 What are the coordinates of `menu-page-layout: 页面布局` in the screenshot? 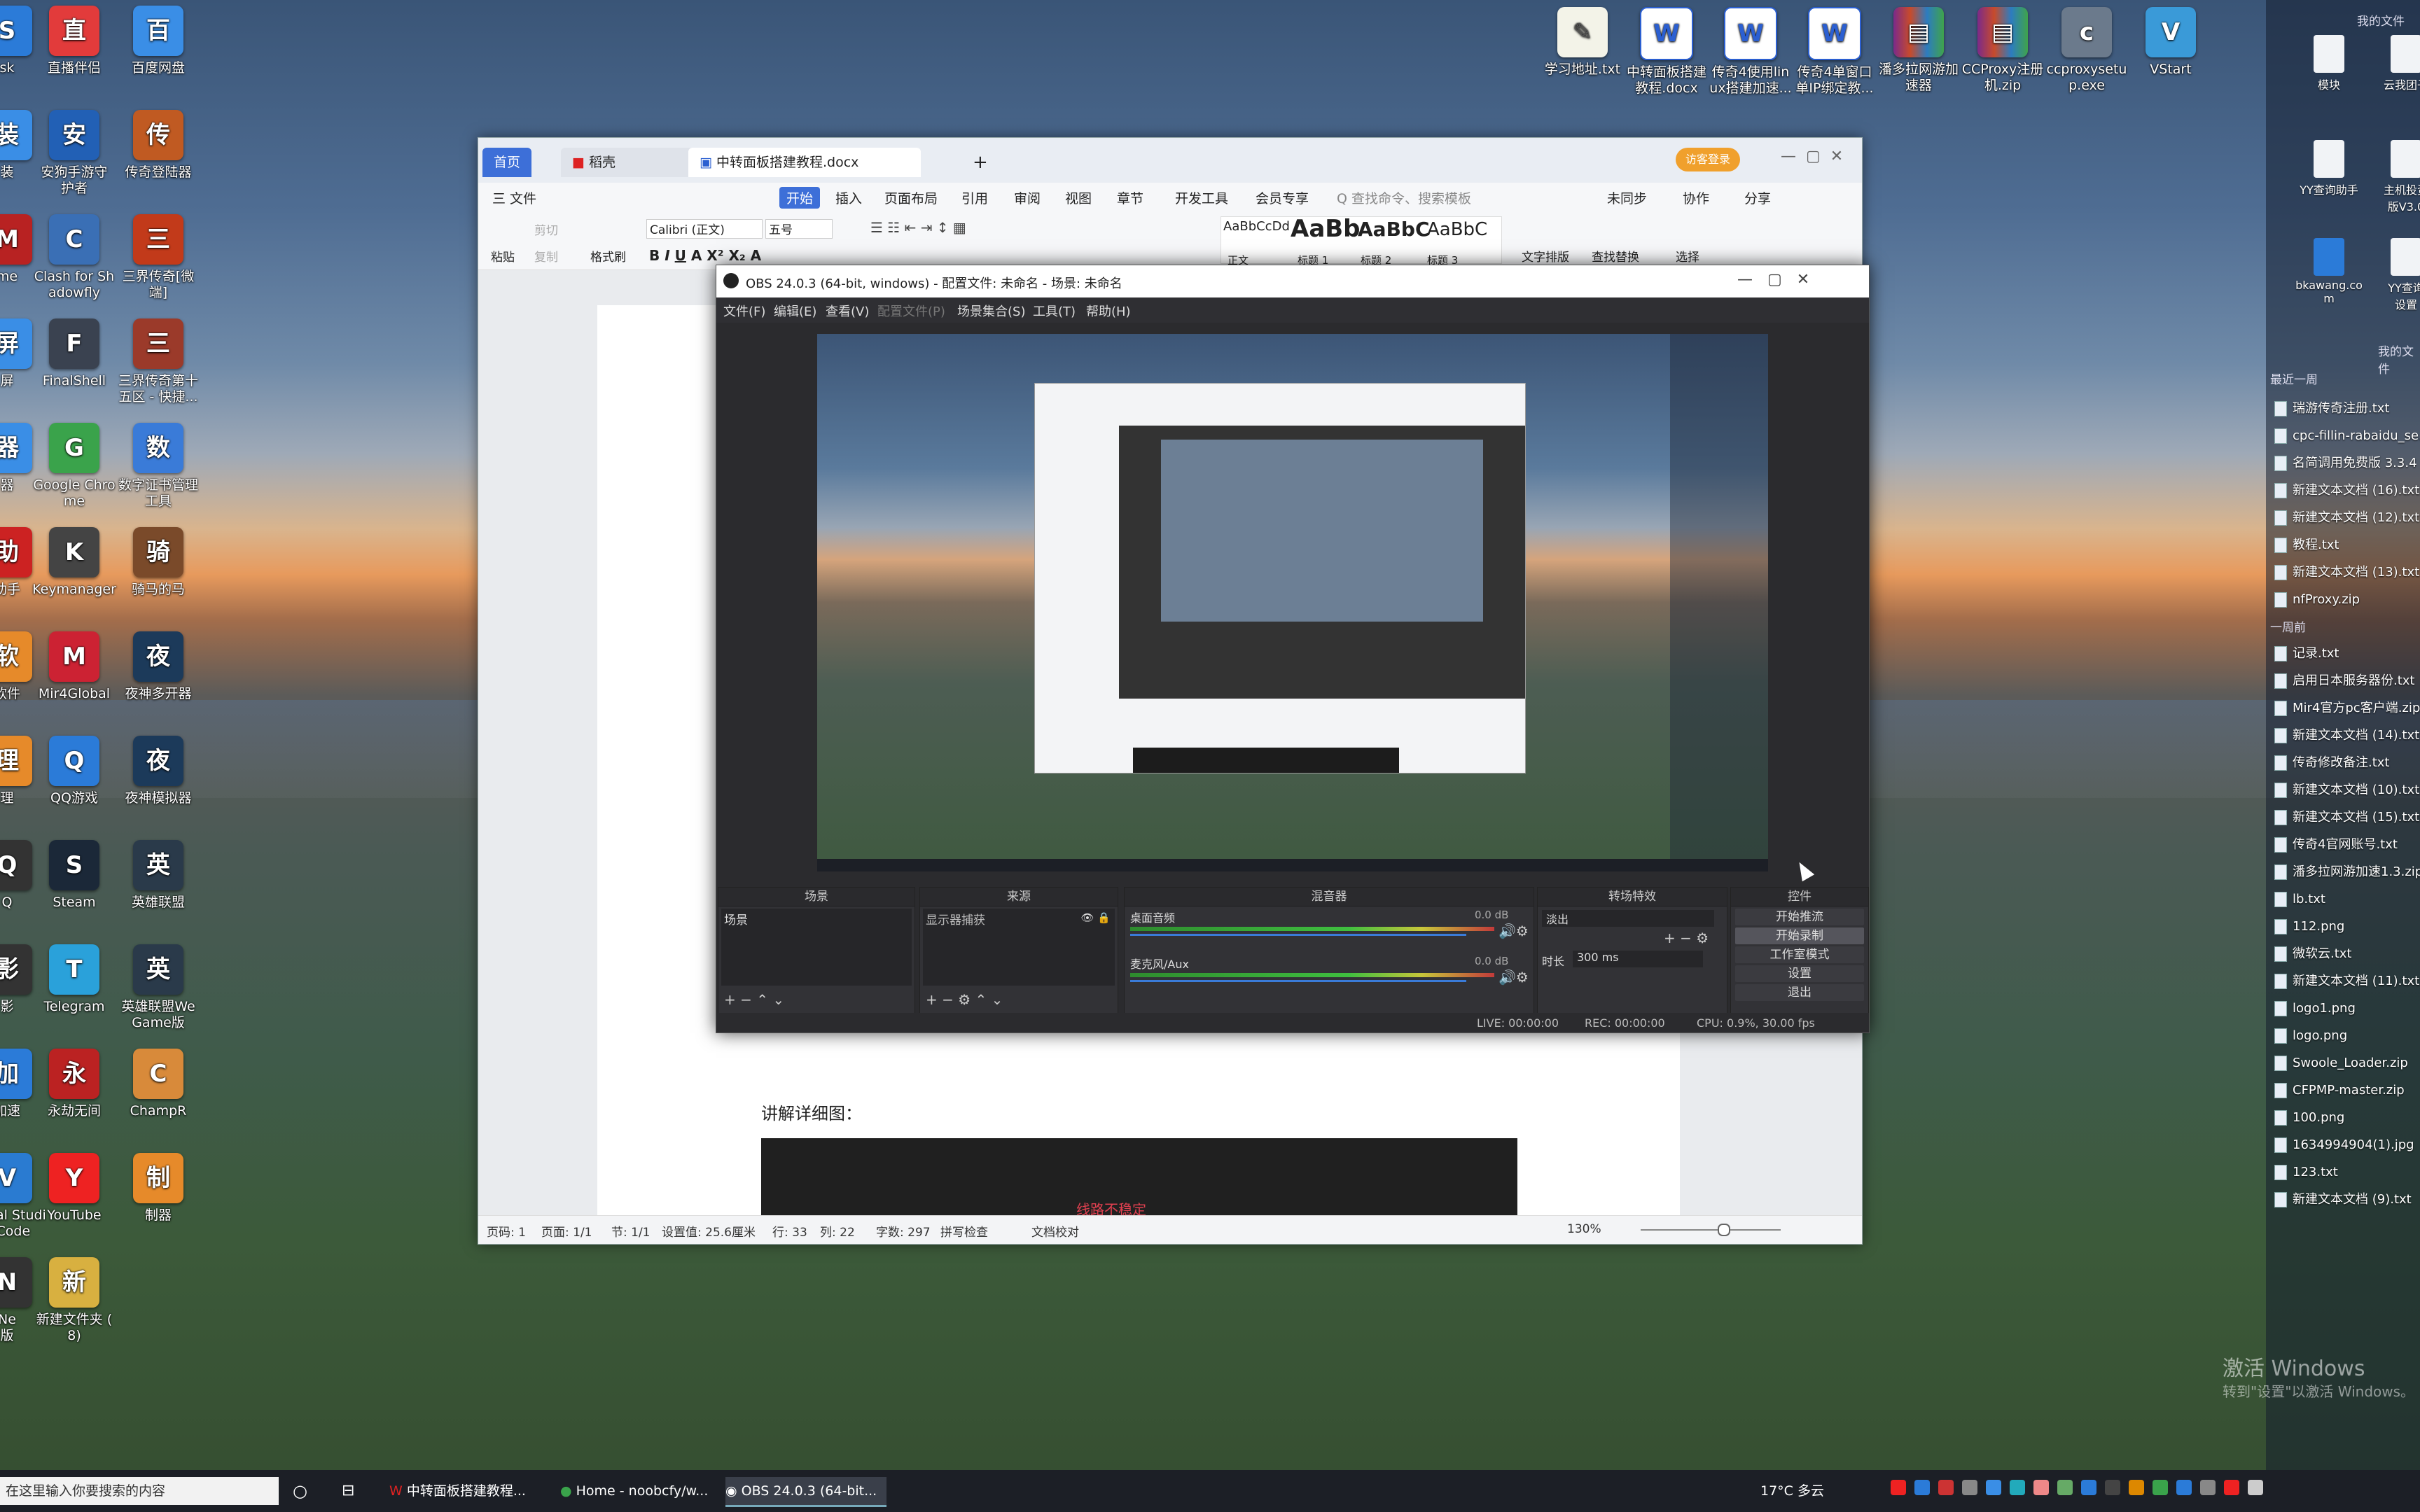 It's located at (911, 197).